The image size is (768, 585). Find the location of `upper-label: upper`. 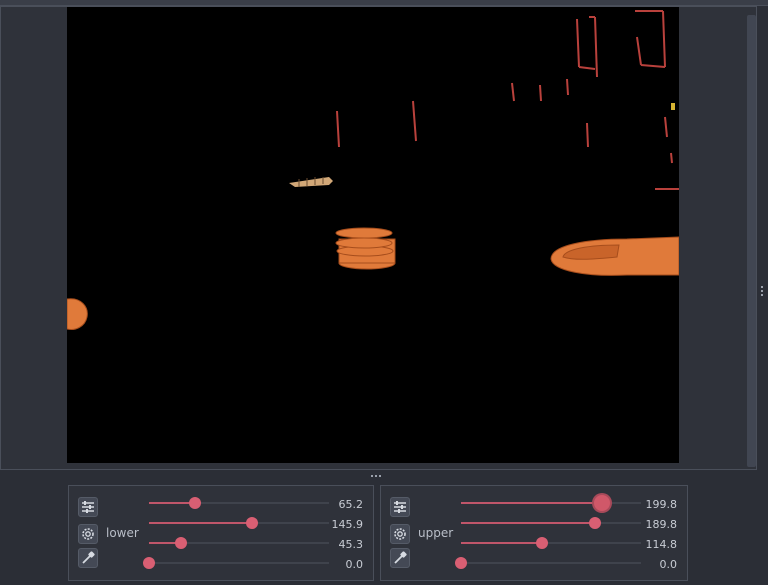

upper-label: upper is located at coordinates (436, 533).